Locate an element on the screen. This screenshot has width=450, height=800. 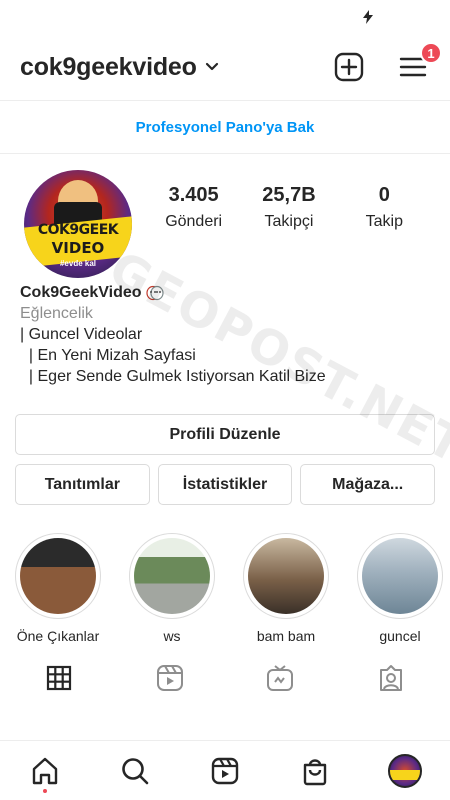
nav-home is located at coordinates (45, 771).